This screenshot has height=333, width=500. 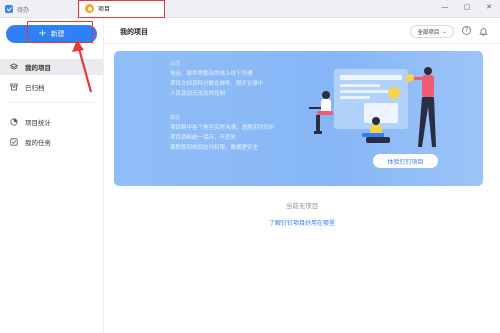 What do you see at coordinates (302, 31) in the screenshot?
I see `main-header: 我的项目 全部项目 ⌄ ?` at bounding box center [302, 31].